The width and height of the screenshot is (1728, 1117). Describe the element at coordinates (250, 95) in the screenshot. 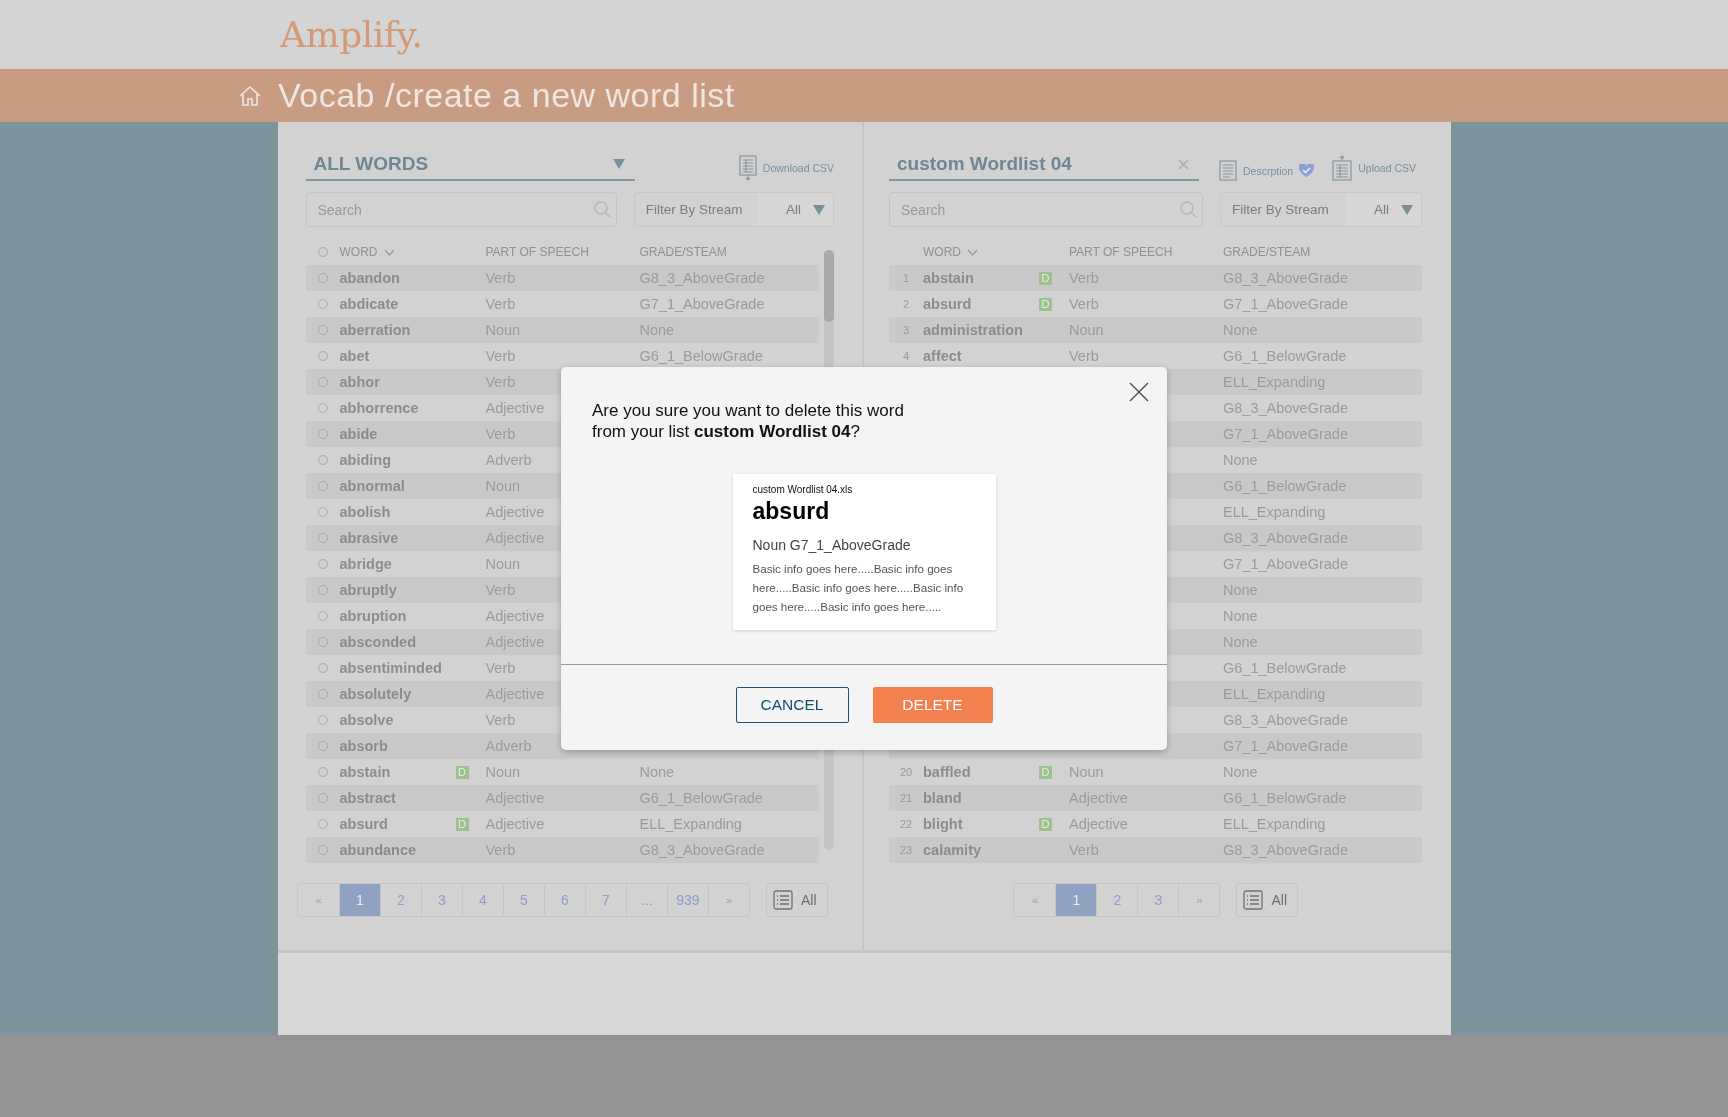

I see `home-icon` at that location.